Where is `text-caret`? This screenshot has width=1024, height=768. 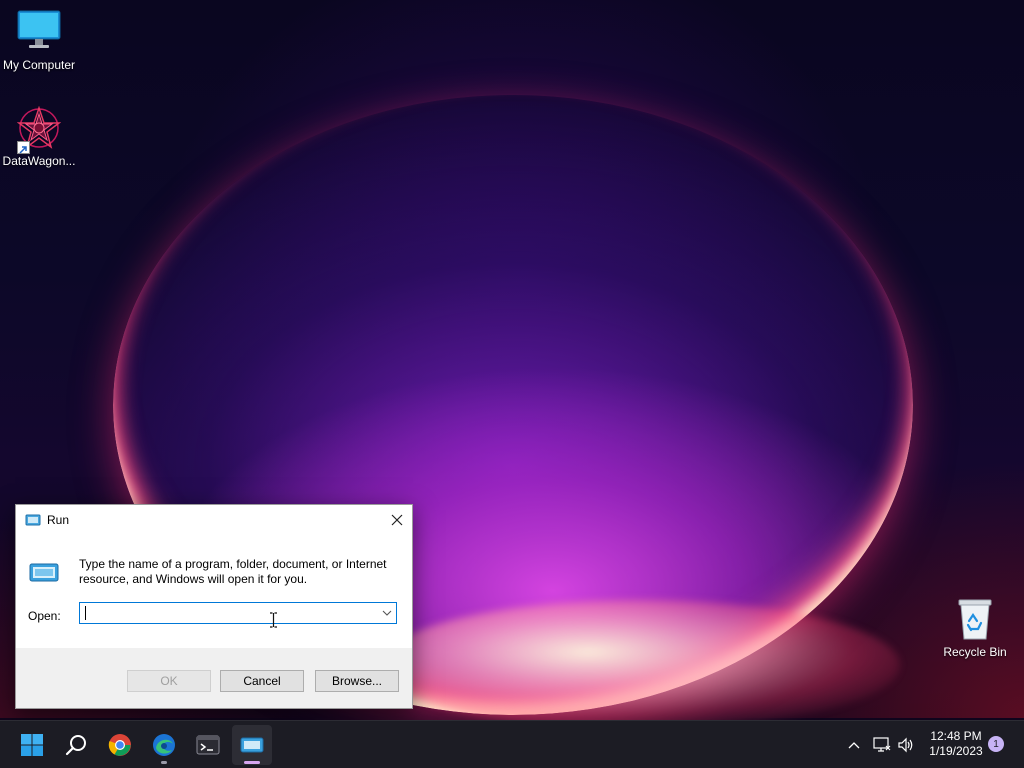 text-caret is located at coordinates (85, 613).